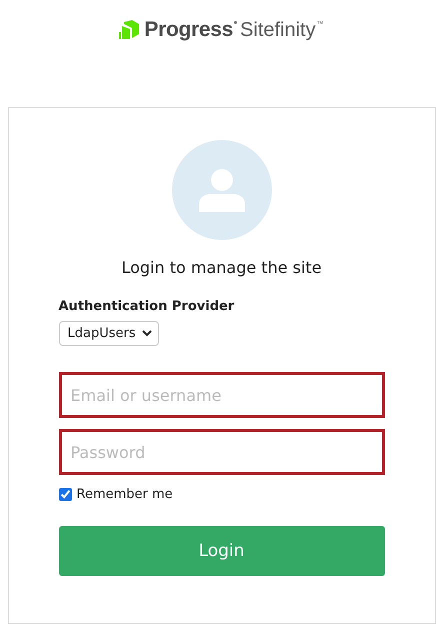 This screenshot has height=633, width=443. I want to click on brand-name: Progress, so click(189, 30).